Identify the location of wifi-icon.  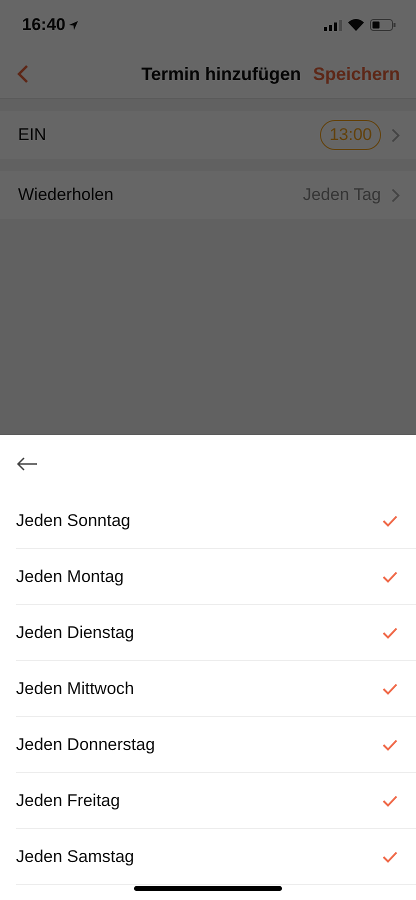
(356, 25).